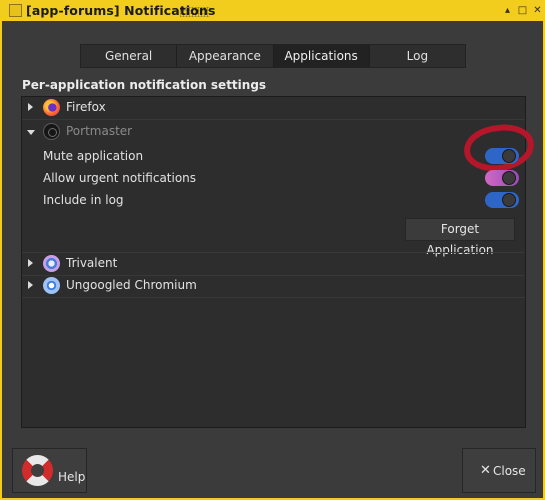  I want to click on help-label: Help, so click(72, 477).